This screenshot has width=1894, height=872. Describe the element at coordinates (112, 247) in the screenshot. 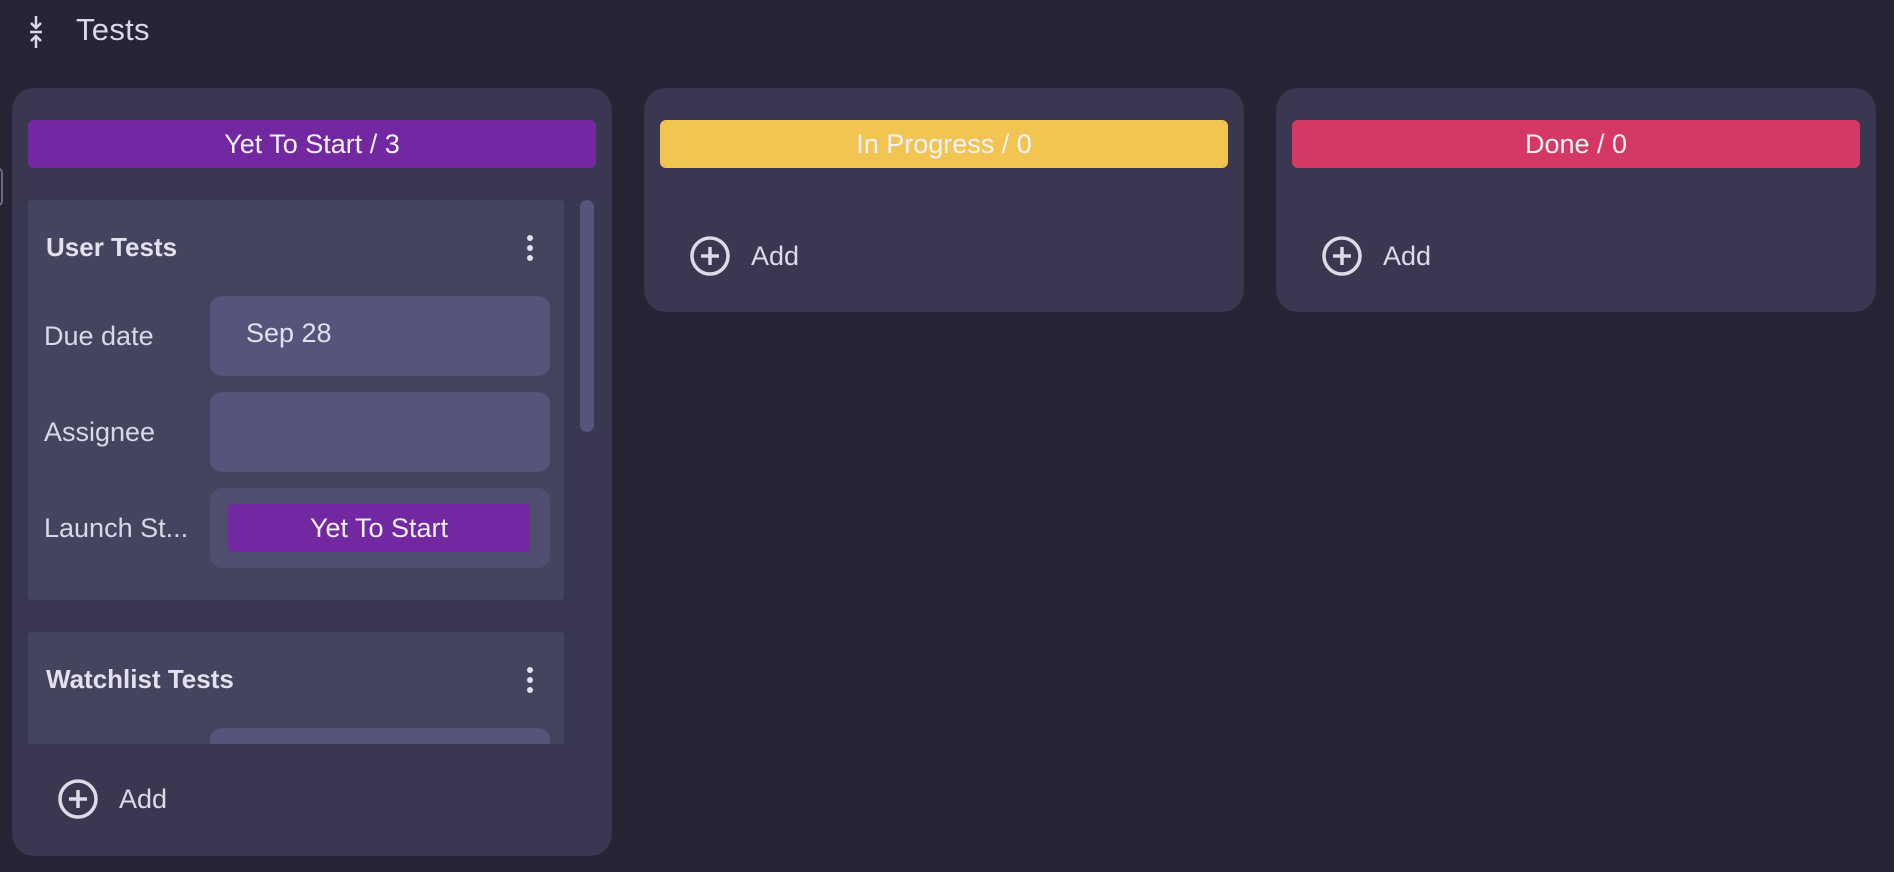

I see `card-title: User Tests` at that location.